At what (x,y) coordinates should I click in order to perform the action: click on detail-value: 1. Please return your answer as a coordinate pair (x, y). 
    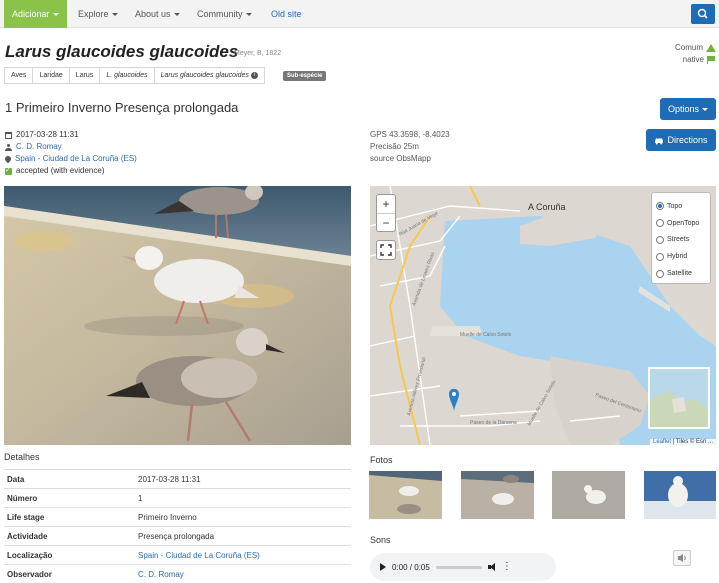
    Looking at the image, I should click on (243, 498).